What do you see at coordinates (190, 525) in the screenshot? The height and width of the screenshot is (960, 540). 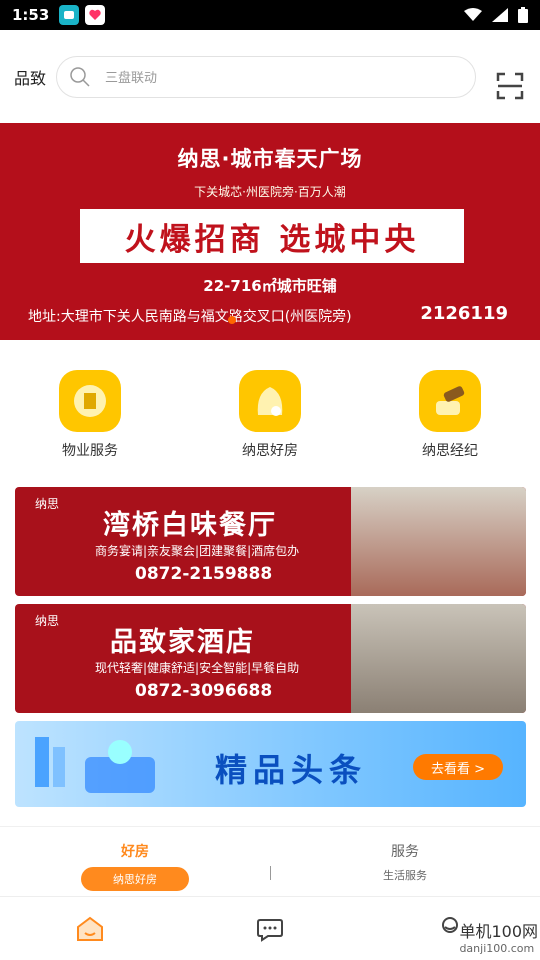 I see `promo-title: 湾桥白味餐厅` at bounding box center [190, 525].